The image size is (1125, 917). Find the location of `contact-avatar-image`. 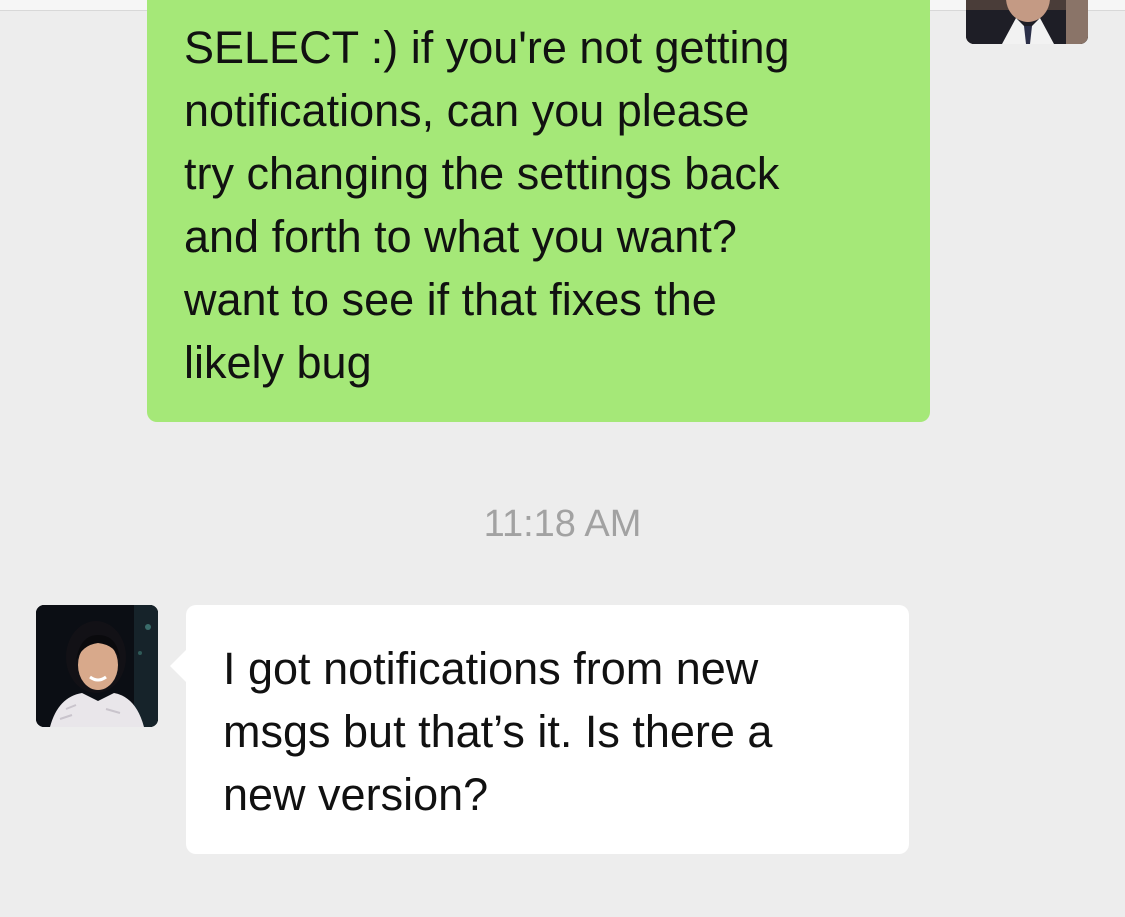

contact-avatar-image is located at coordinates (97, 666).